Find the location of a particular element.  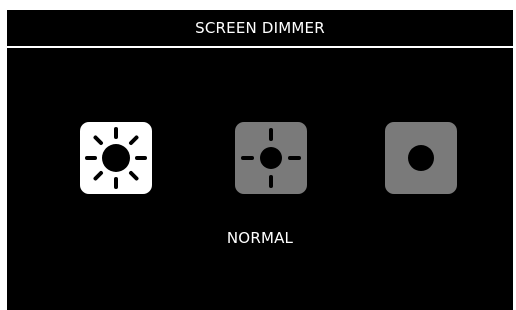

brightness-low-button is located at coordinates (421, 158).